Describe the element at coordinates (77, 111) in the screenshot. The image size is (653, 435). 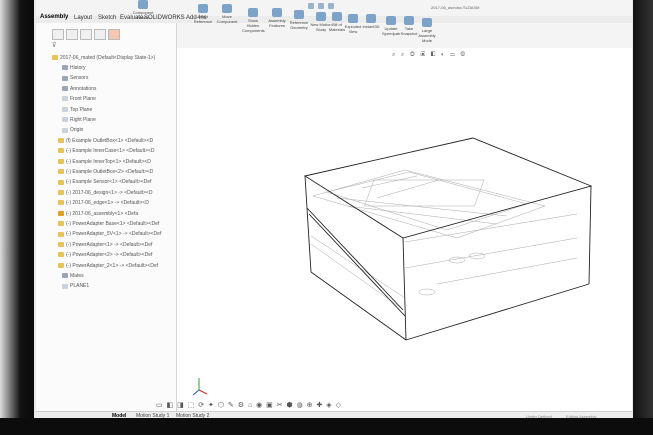
I see `tree-item: Top Plane` at that location.